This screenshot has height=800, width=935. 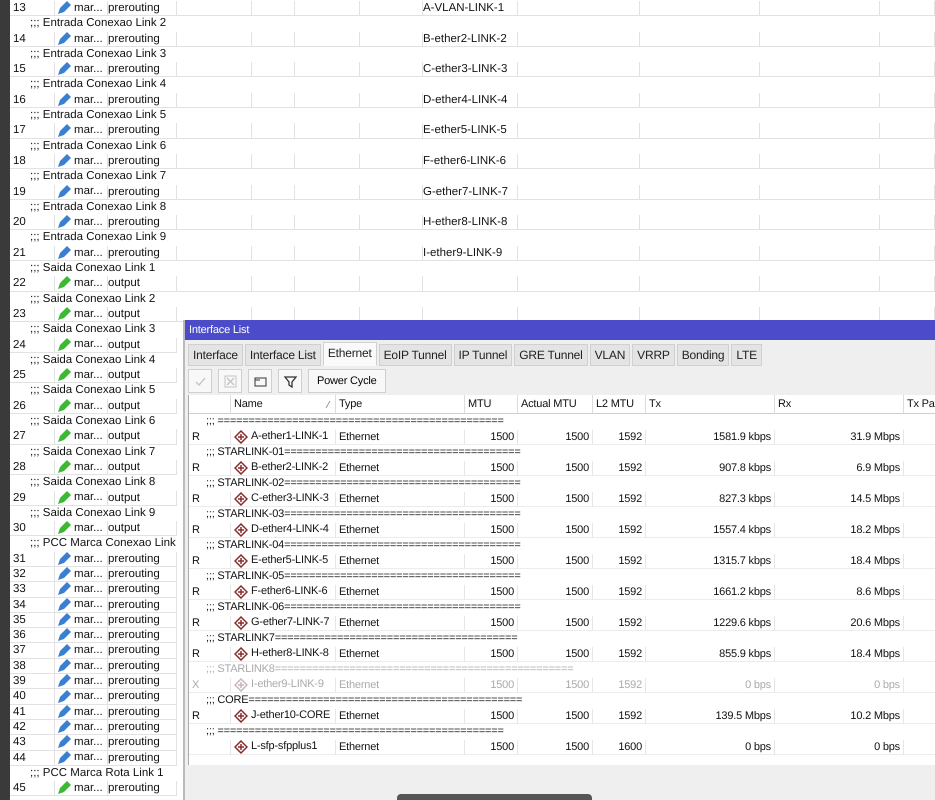 What do you see at coordinates (32, 222) in the screenshot?
I see `rule-number: 20` at bounding box center [32, 222].